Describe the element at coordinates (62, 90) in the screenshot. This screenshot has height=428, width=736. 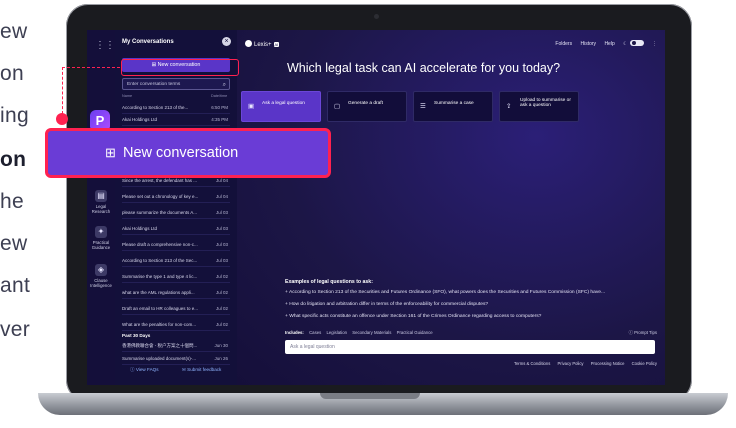
I see `callout-connector-vertical` at that location.